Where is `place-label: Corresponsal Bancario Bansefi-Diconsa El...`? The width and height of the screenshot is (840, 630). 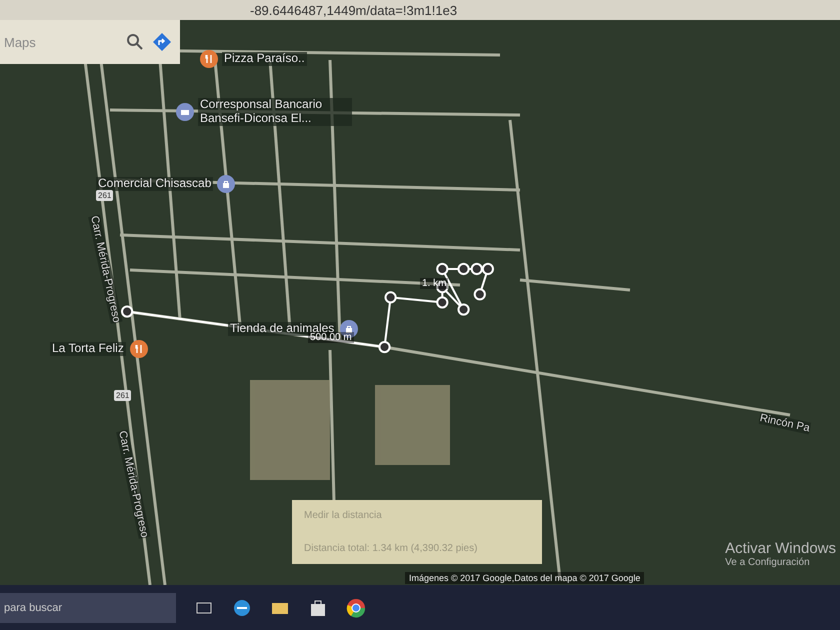
place-label: Corresponsal Bancario Bansefi-Diconsa El... is located at coordinates (275, 112).